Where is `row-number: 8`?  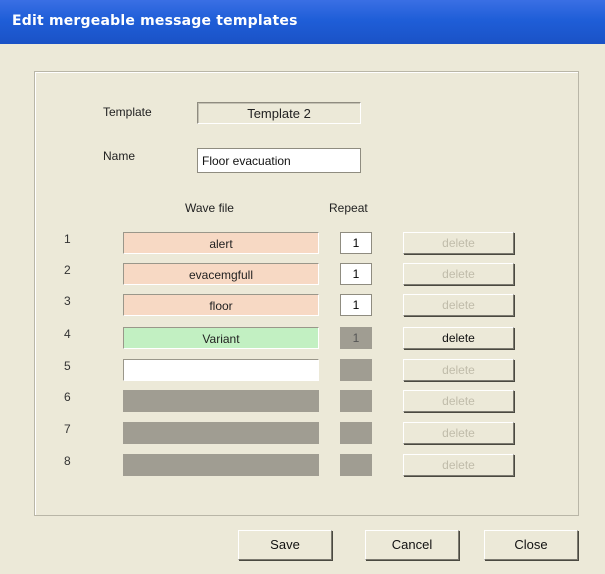 row-number: 8 is located at coordinates (67, 461).